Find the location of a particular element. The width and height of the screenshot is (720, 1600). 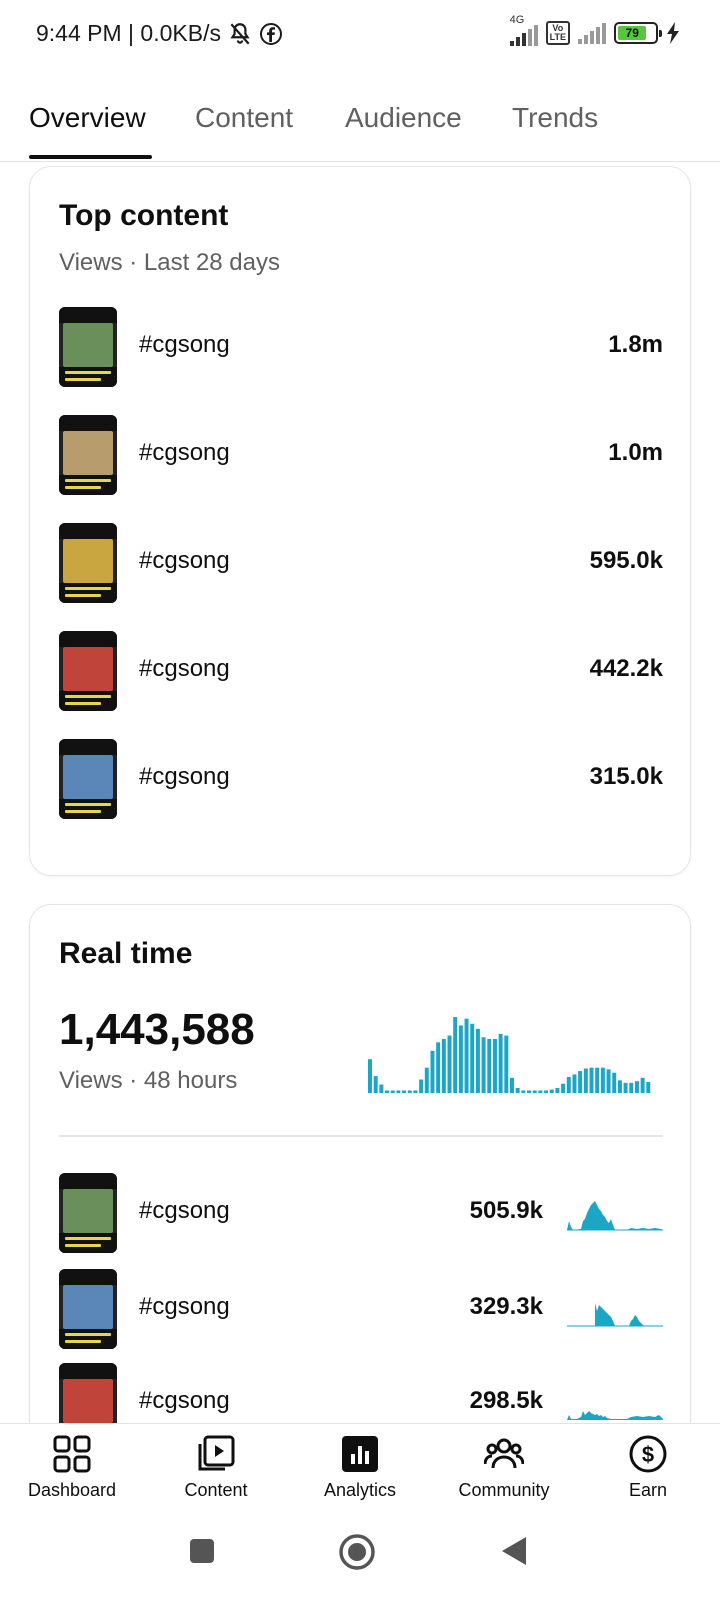

top-content-title: Top content is located at coordinates (144, 215).